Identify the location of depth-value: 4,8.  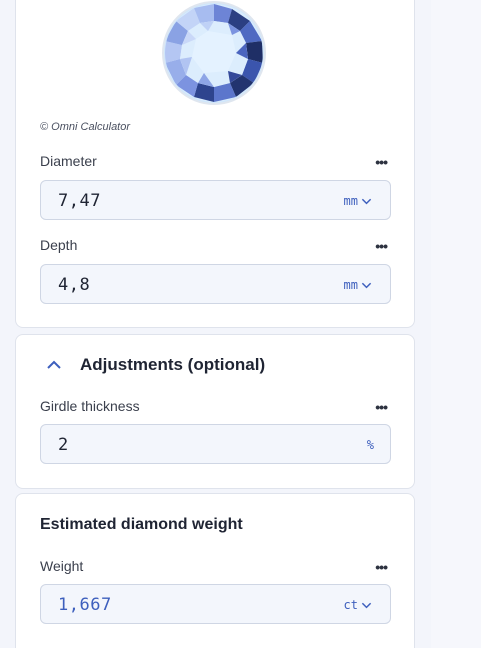
(74, 285).